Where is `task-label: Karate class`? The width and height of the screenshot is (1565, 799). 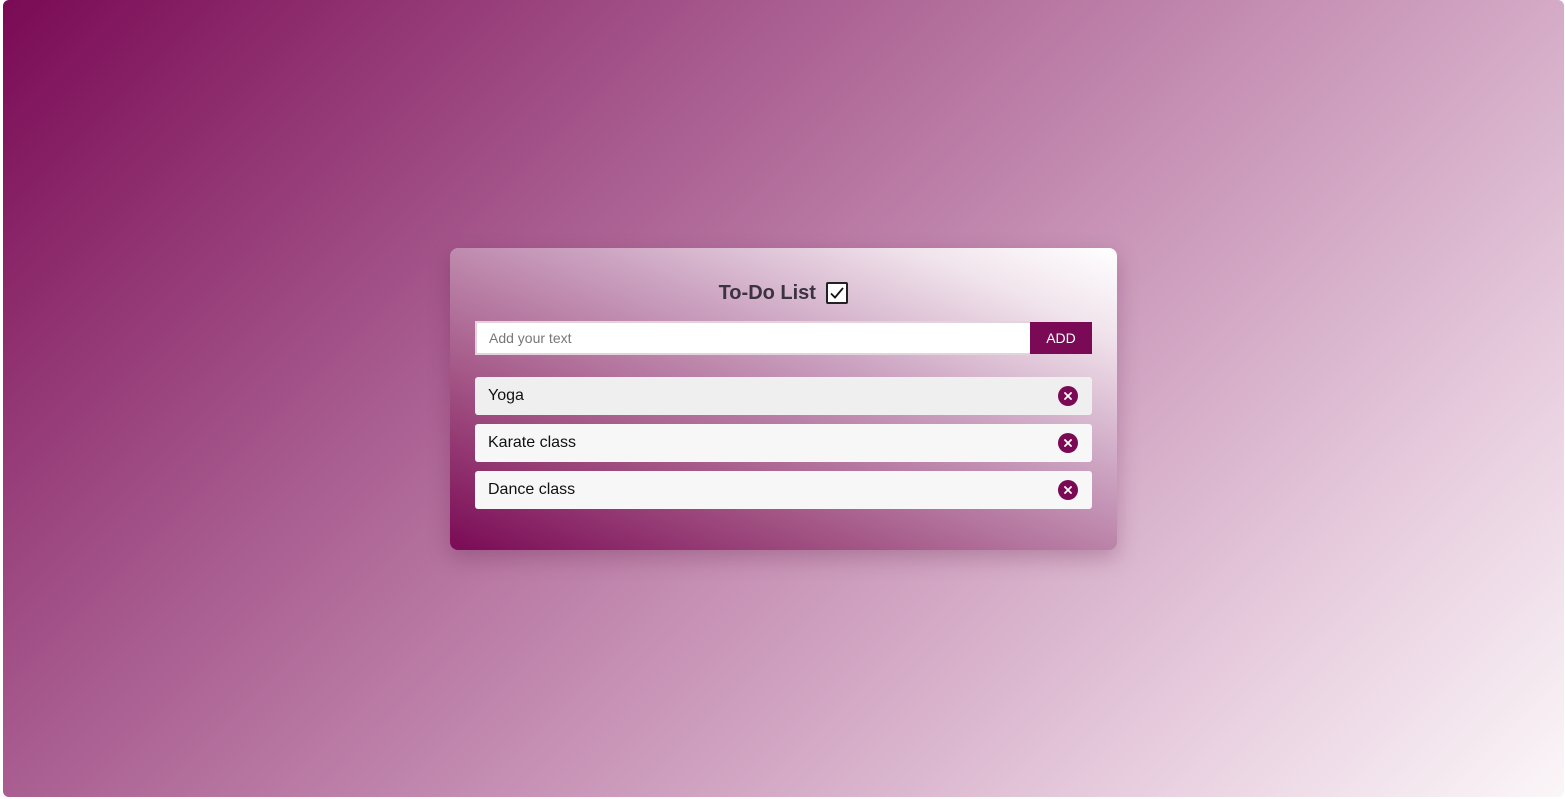 task-label: Karate class is located at coordinates (532, 442).